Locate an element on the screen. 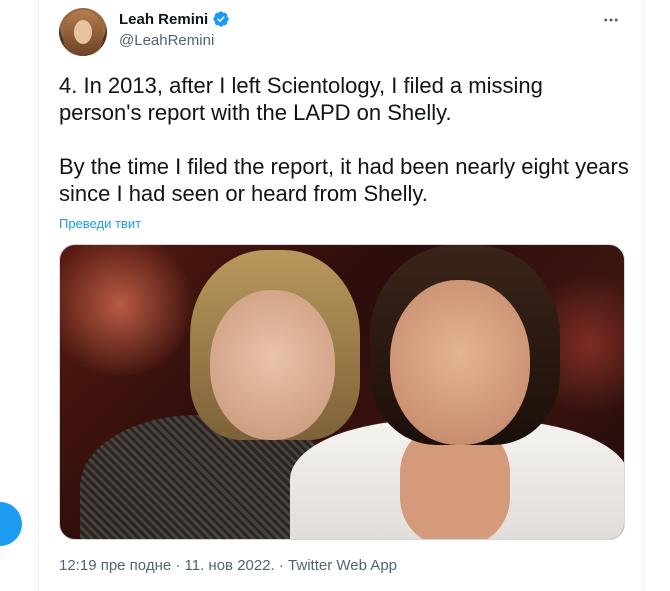  verified-badge-icon is located at coordinates (221, 19).